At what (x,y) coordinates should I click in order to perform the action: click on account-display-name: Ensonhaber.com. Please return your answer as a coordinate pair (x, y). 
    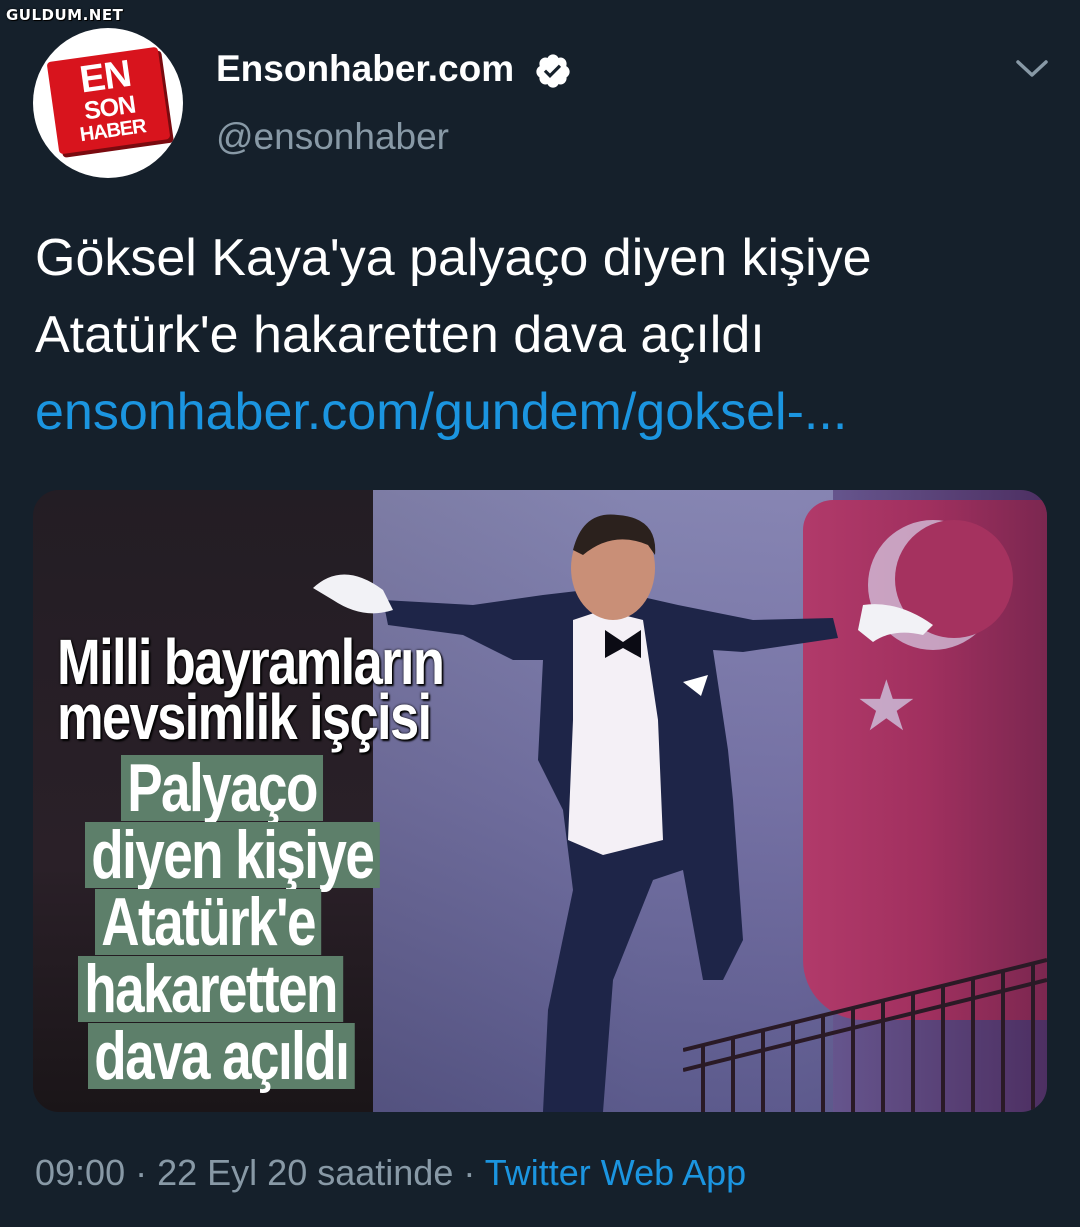
    Looking at the image, I should click on (365, 69).